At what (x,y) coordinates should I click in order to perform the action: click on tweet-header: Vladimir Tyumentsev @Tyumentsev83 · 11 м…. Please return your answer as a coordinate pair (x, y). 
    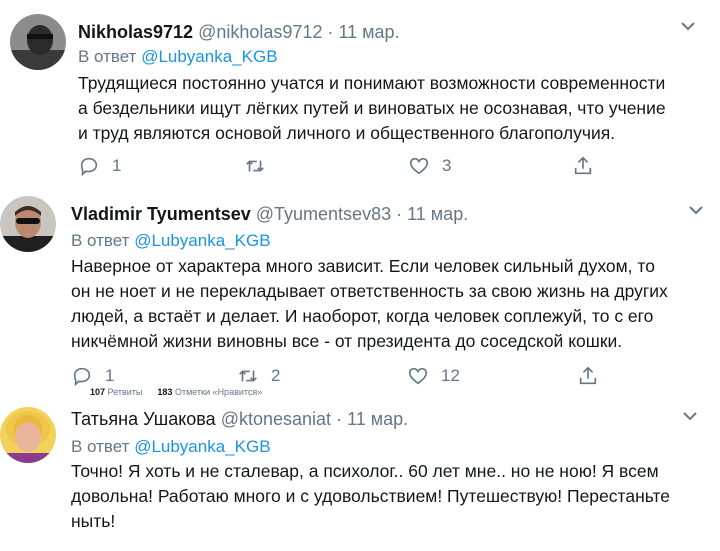
    Looking at the image, I should click on (270, 214).